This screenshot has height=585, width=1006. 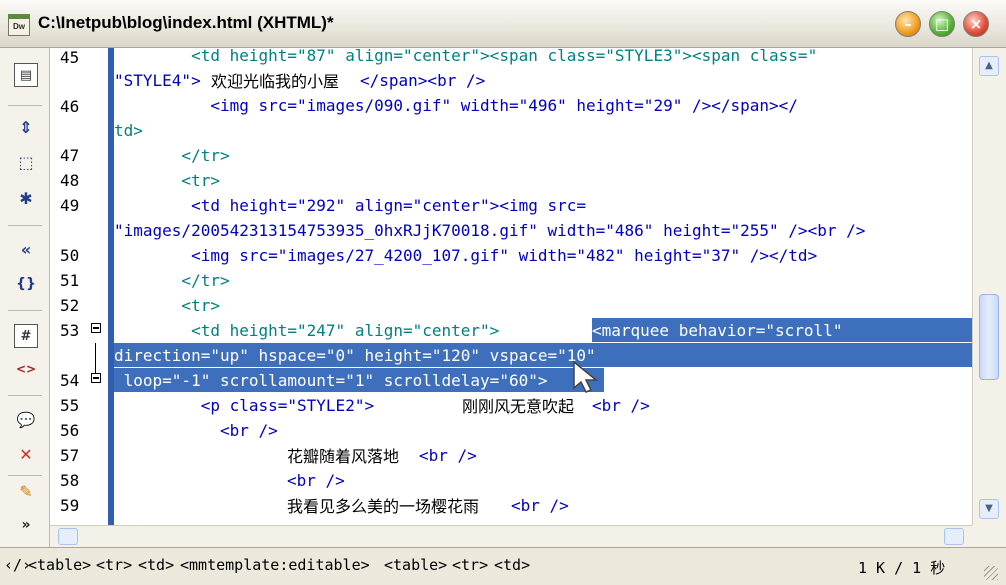 What do you see at coordinates (902, 568) in the screenshot?
I see `document-size-indicator: 1 K / 1 秒` at bounding box center [902, 568].